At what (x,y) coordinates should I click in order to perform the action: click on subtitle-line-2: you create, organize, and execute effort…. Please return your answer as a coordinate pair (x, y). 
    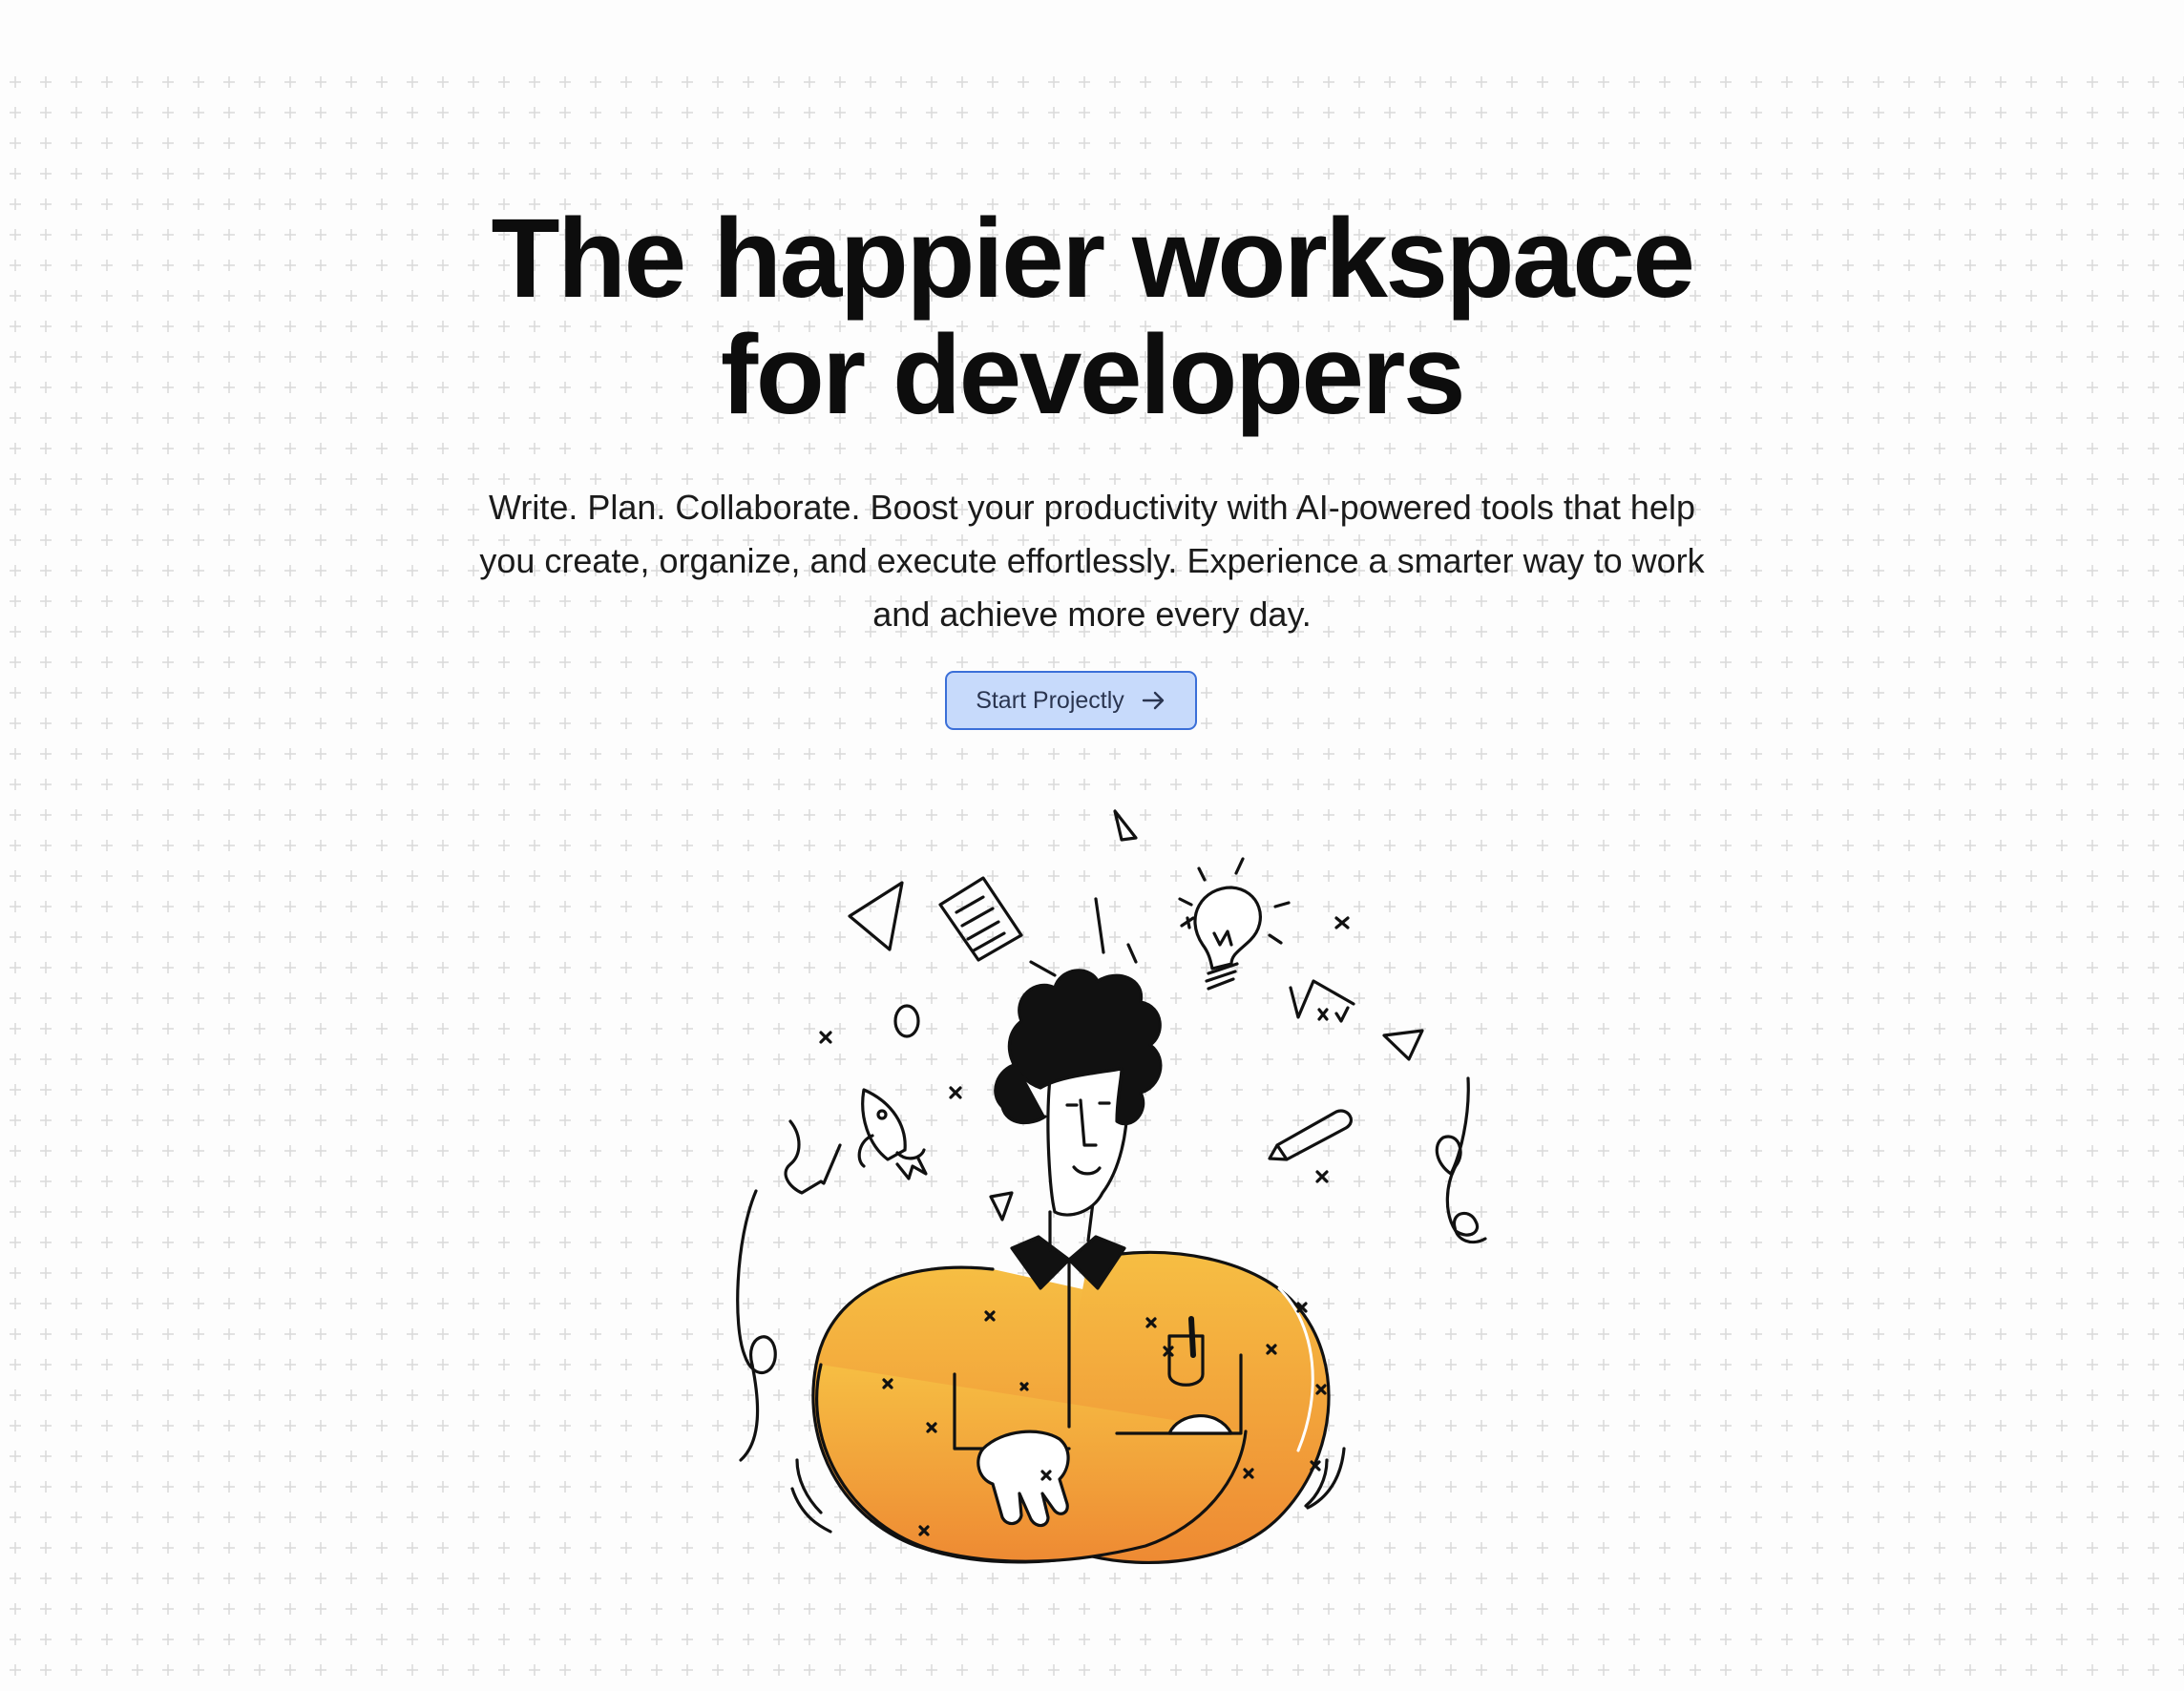
    Looking at the image, I should click on (1092, 560).